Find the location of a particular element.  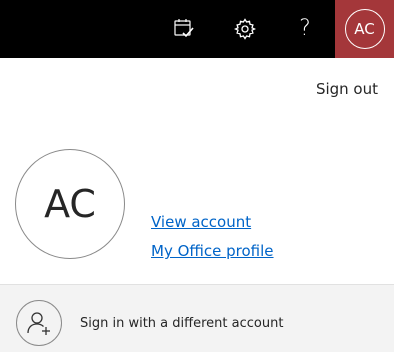

account-initials-badge: AC is located at coordinates (364, 29).